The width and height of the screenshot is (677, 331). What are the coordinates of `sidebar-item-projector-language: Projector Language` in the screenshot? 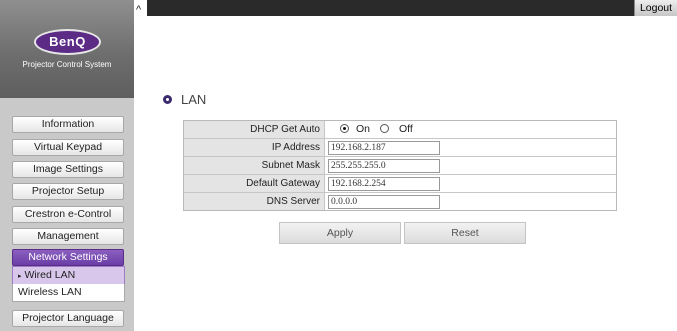 It's located at (68, 318).